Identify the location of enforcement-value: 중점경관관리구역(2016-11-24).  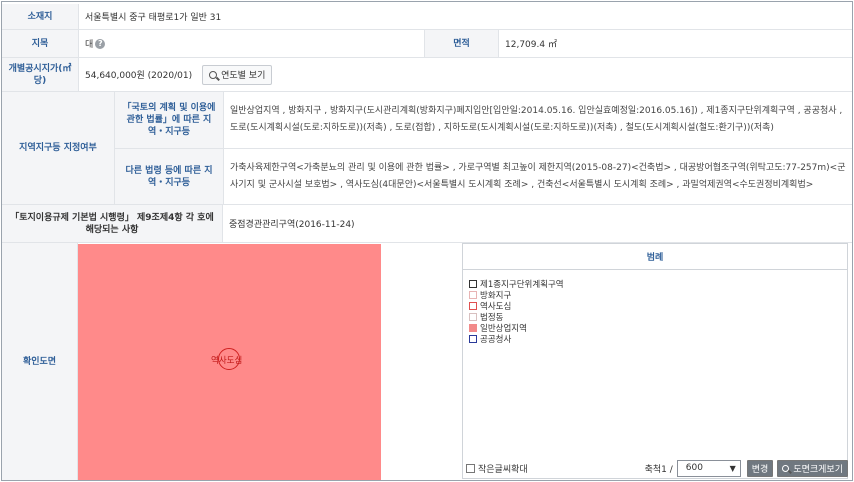
(292, 225).